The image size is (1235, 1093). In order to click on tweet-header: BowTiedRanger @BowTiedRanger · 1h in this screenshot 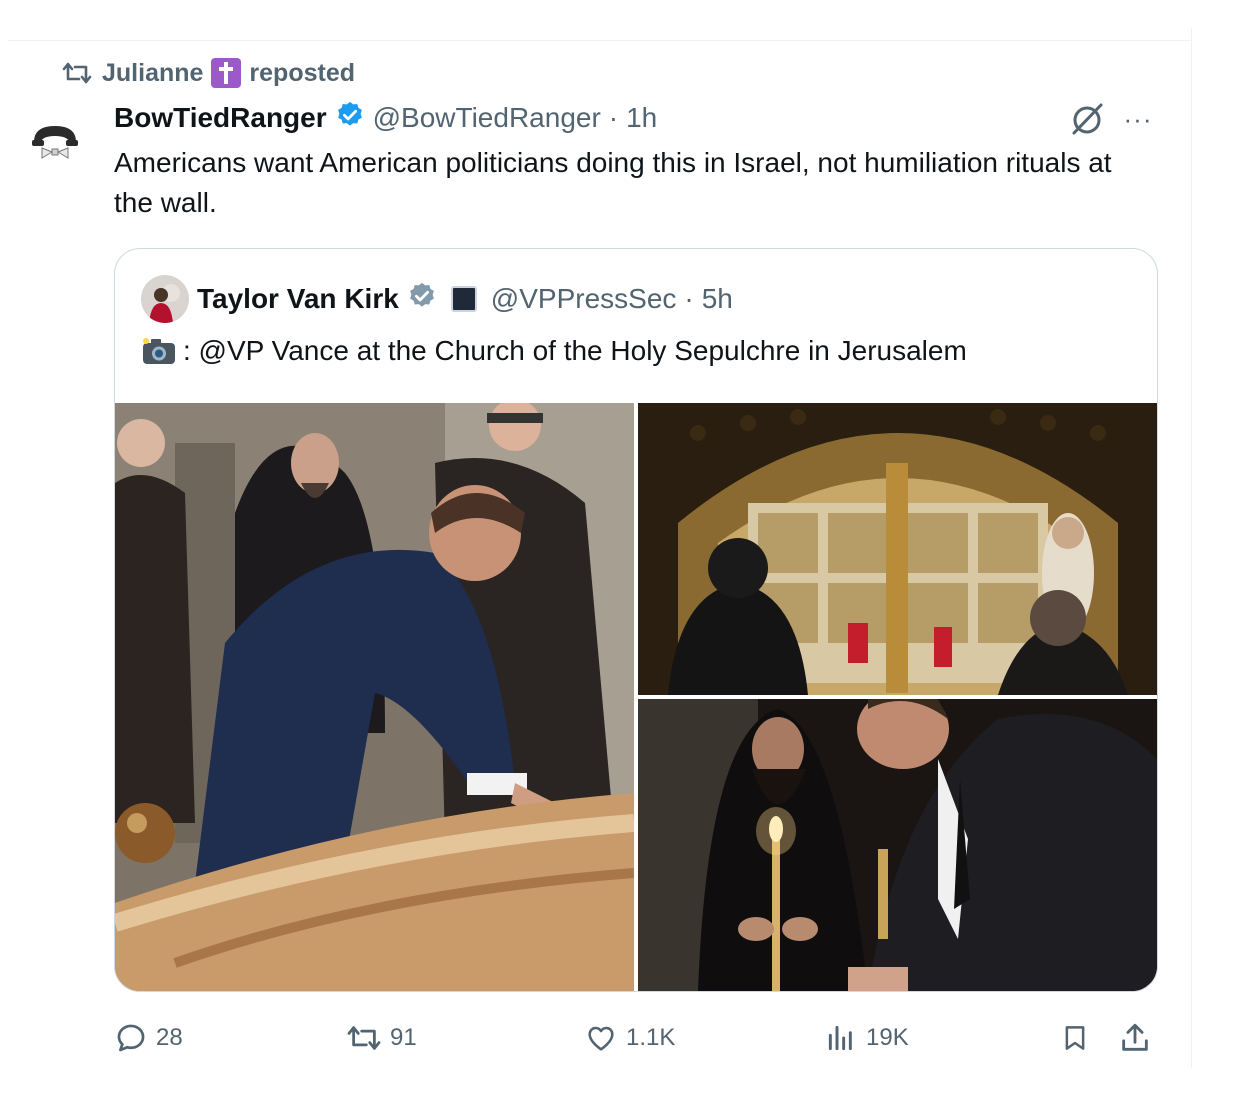, I will do `click(385, 118)`.